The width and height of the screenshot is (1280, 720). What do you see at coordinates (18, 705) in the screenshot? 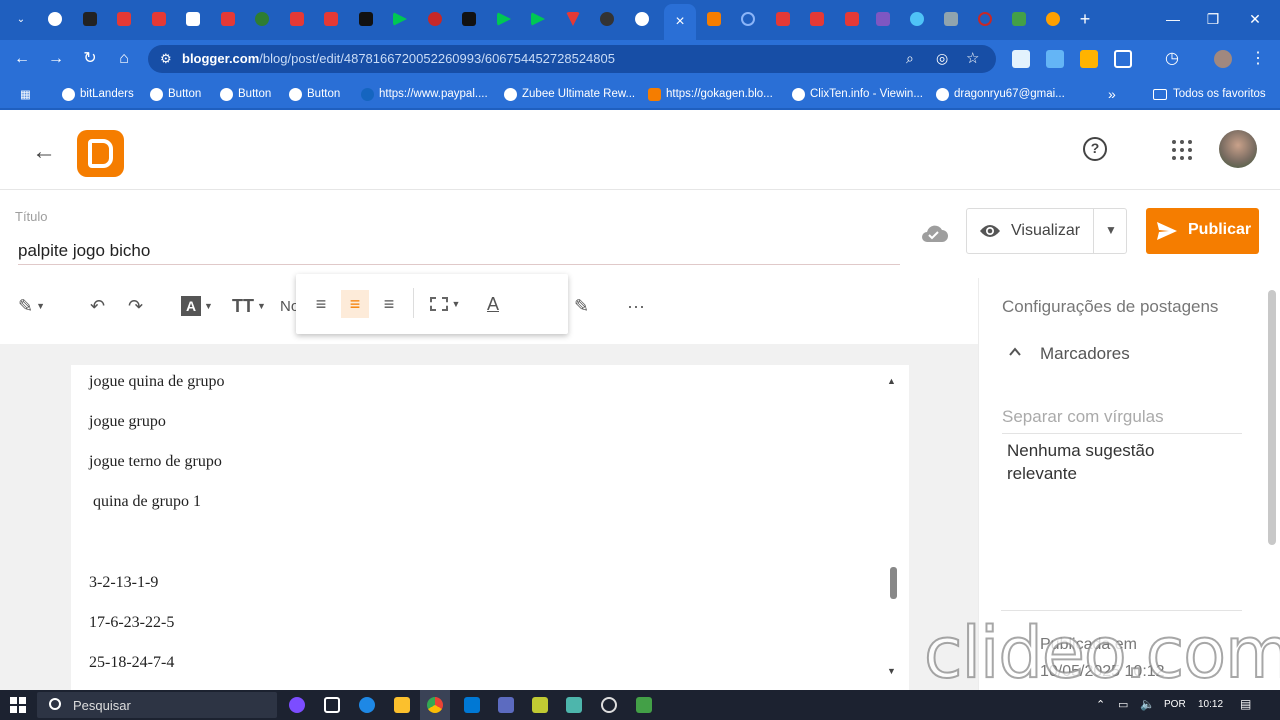
I see `windows-start-icon` at bounding box center [18, 705].